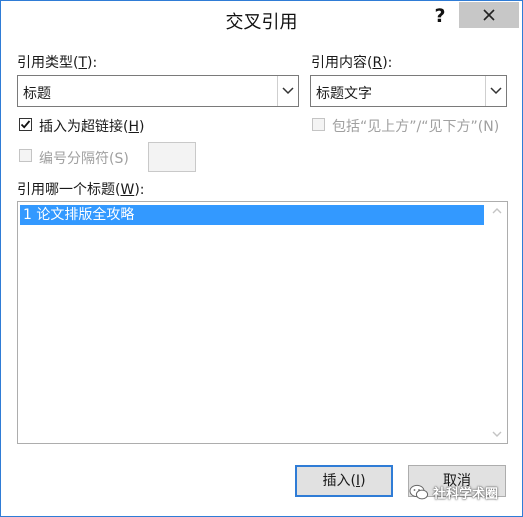 The image size is (523, 517). Describe the element at coordinates (466, 494) in the screenshot. I see `watermark-text: 社科学术圈` at that location.